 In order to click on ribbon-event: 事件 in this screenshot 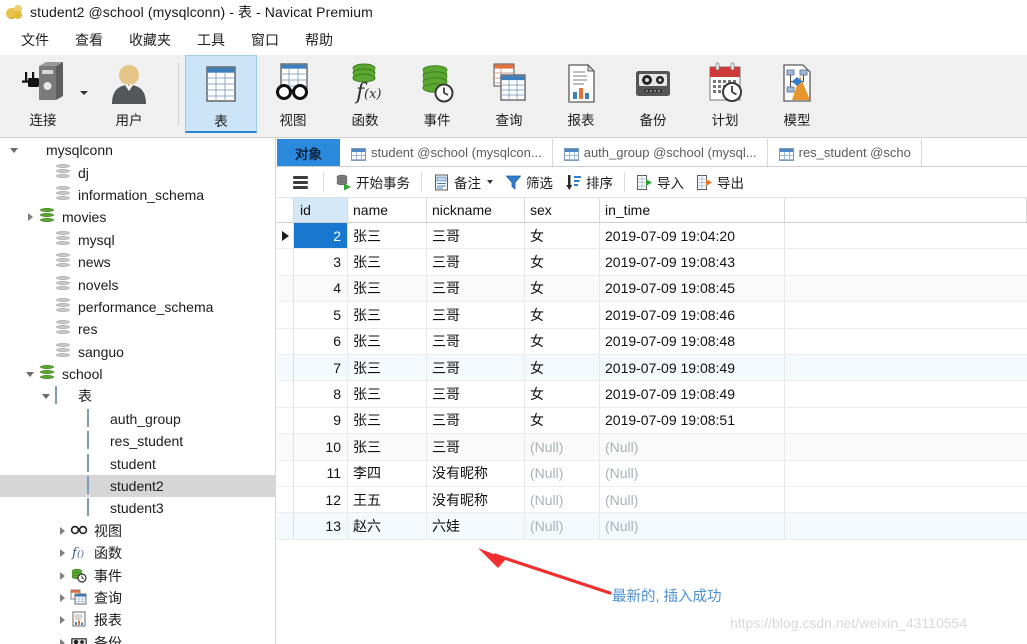, I will do `click(437, 94)`.